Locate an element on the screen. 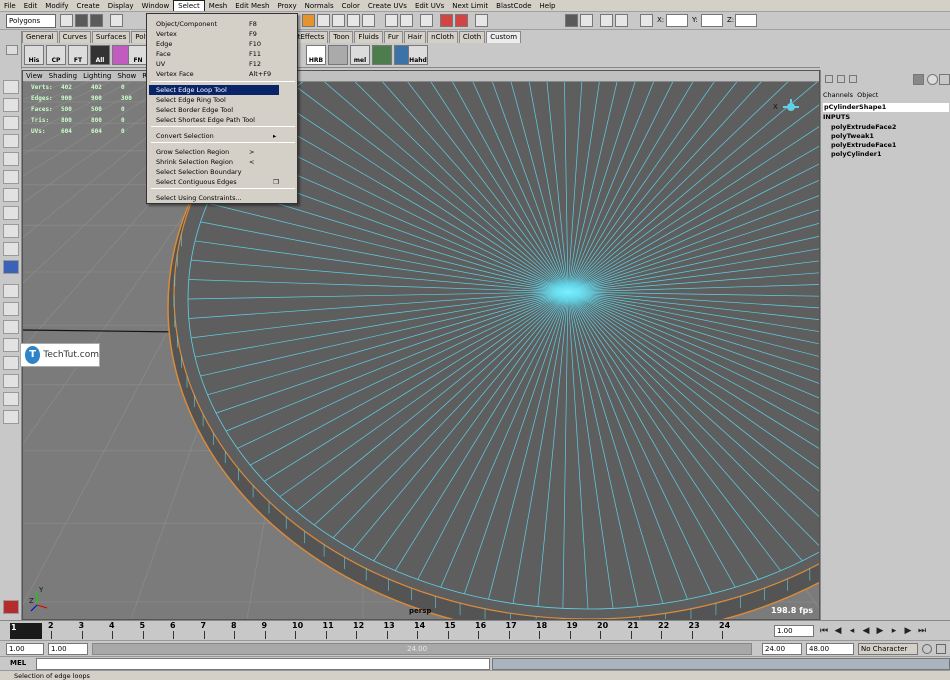 The height and width of the screenshot is (680, 950). auto-key-icon is located at coordinates (927, 649).